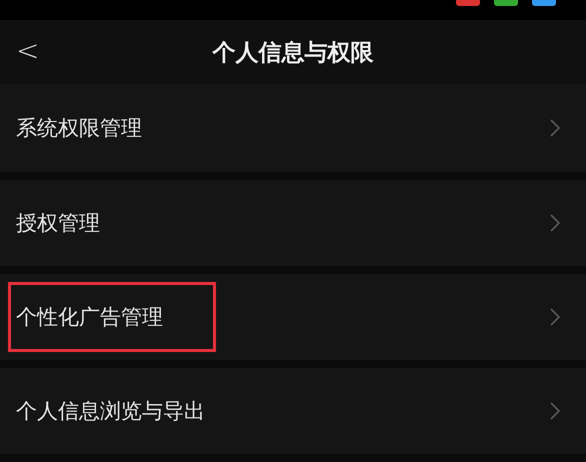 This screenshot has width=586, height=462. What do you see at coordinates (58, 223) in the screenshot?
I see `row-label: 授权管理` at bounding box center [58, 223].